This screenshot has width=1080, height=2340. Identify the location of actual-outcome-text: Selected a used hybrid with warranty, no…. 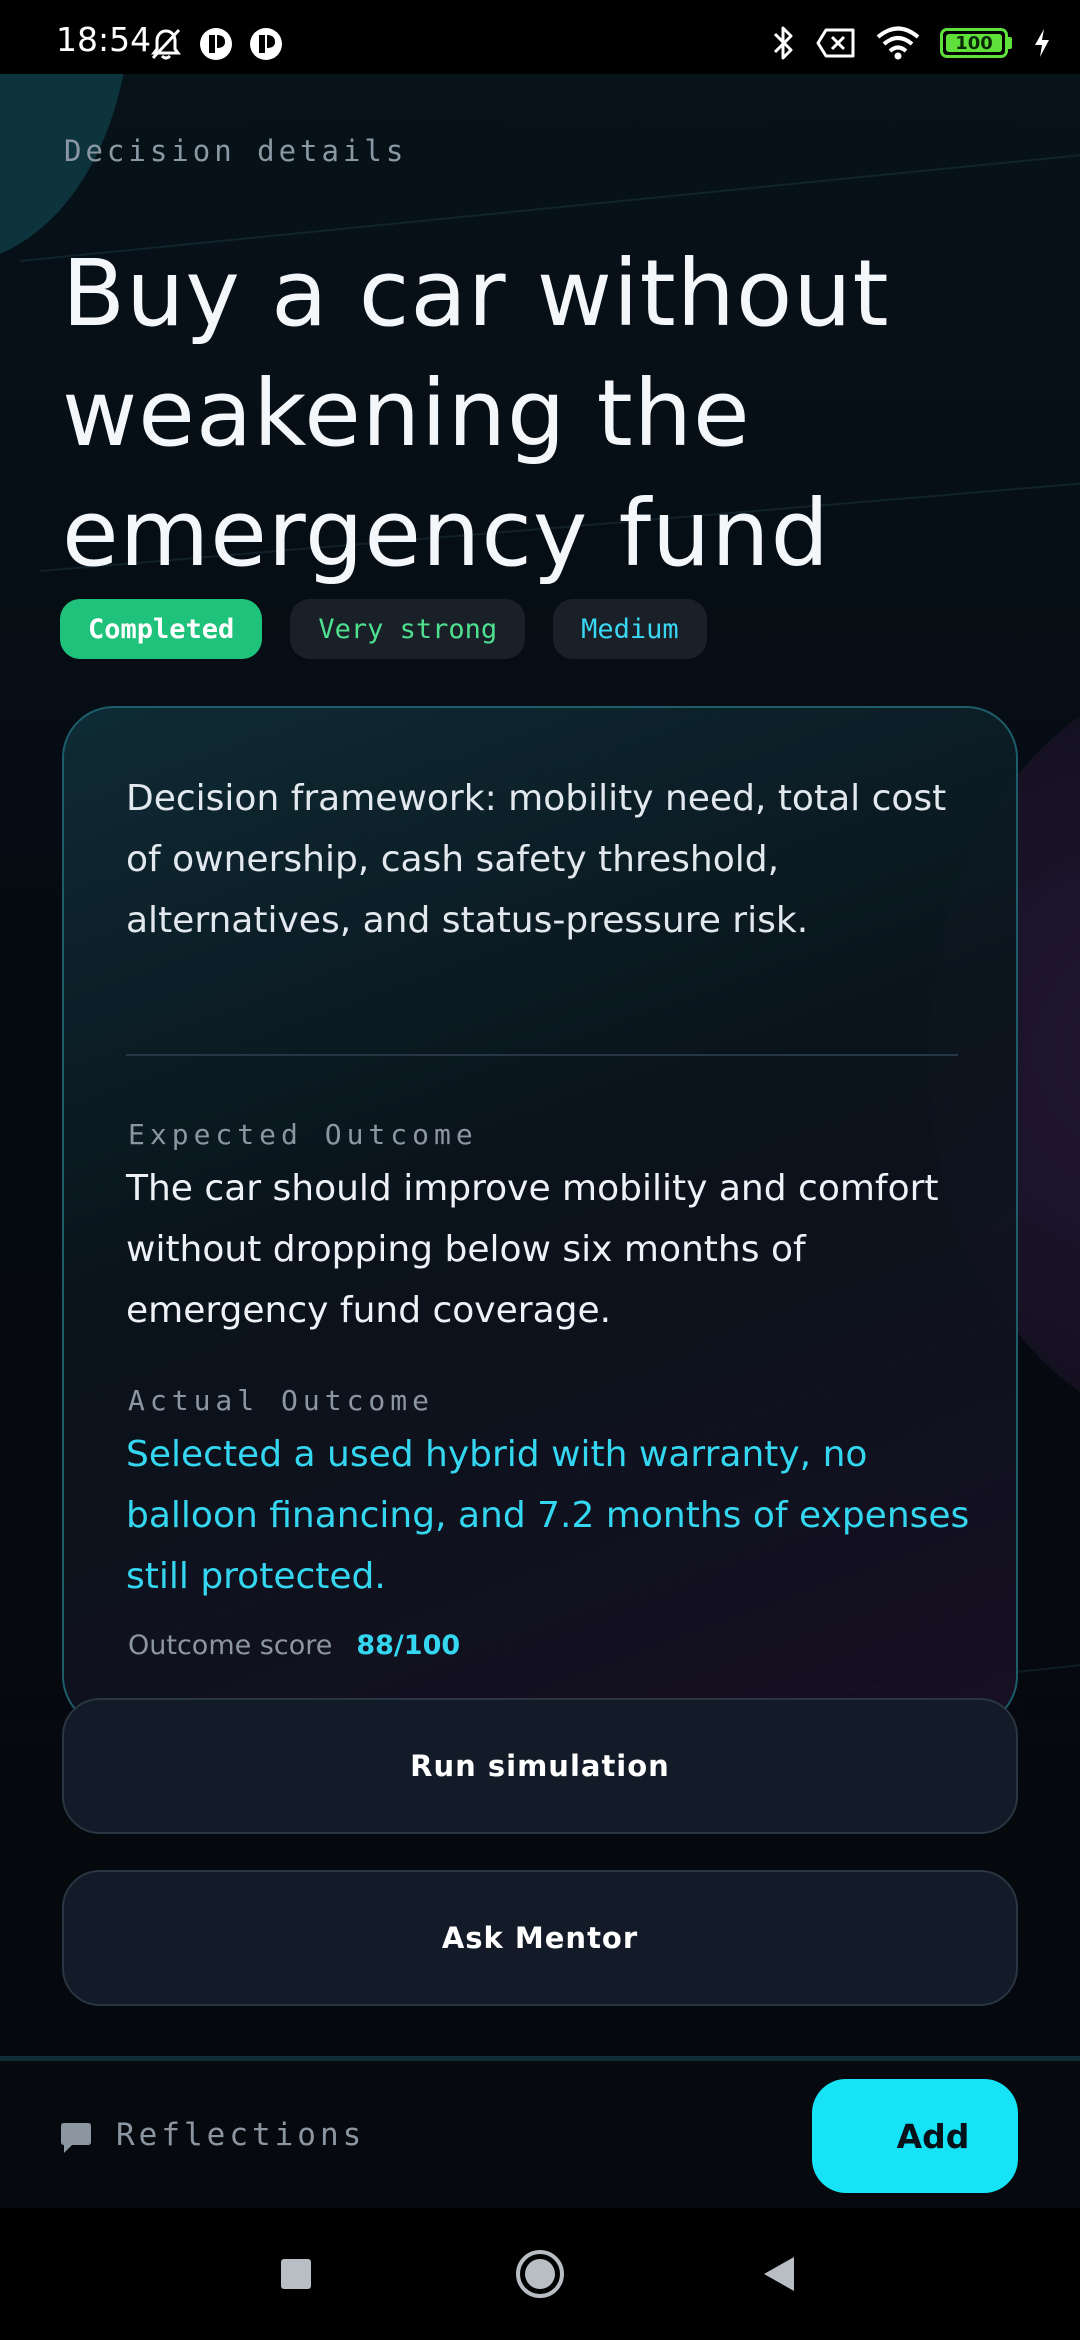
(548, 1515).